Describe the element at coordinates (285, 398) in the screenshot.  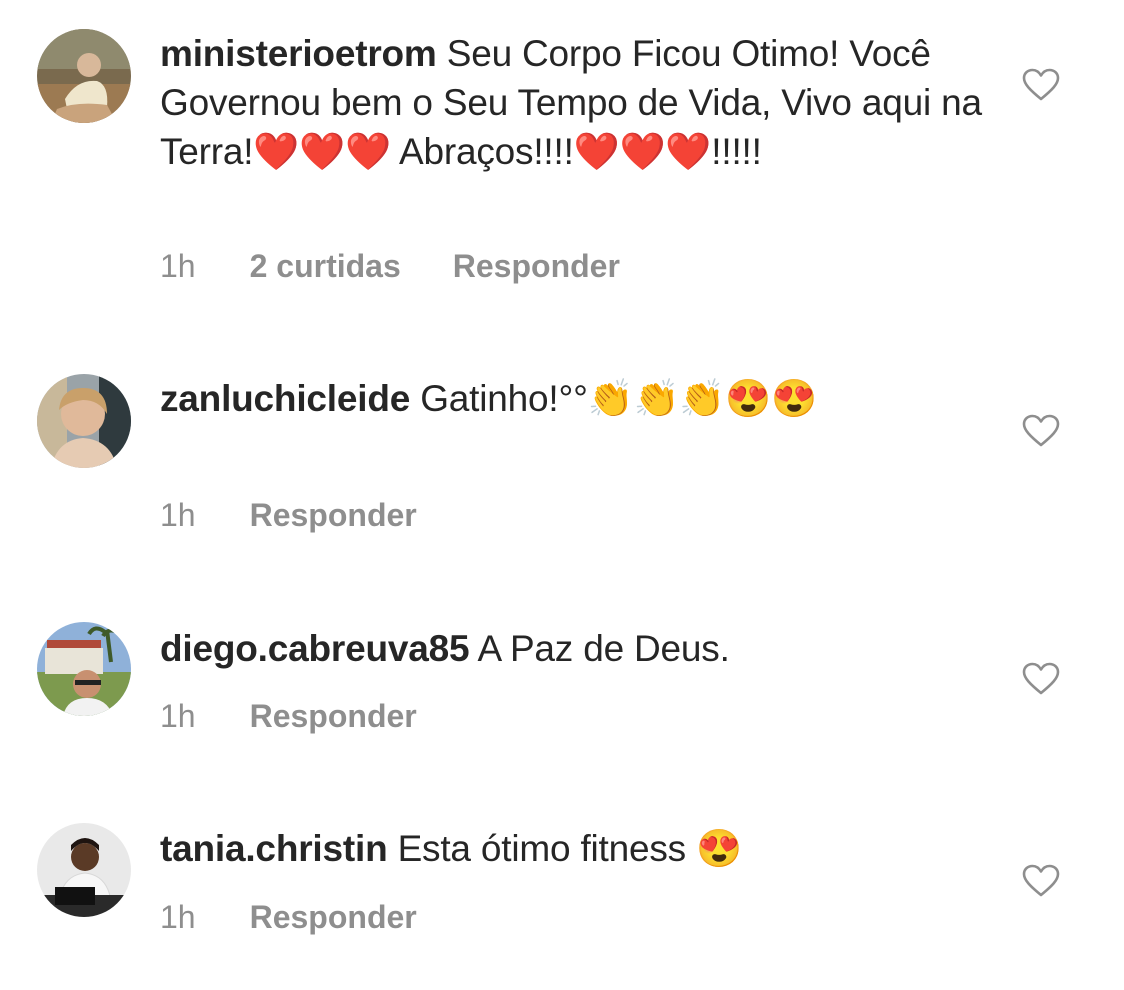
I see `comment-username: zanluchicleide` at that location.